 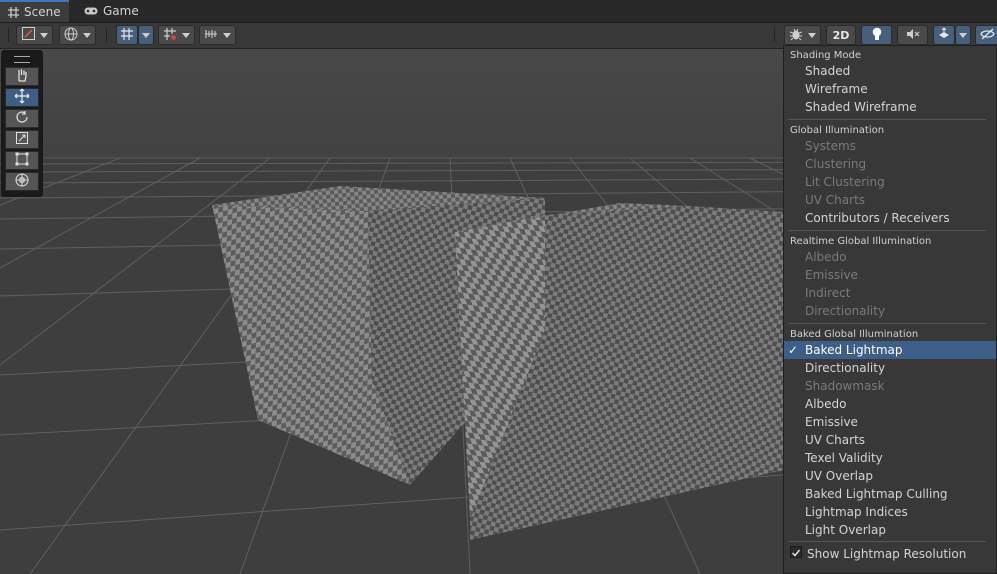 I want to click on speaker-muted-icon, so click(x=913, y=35).